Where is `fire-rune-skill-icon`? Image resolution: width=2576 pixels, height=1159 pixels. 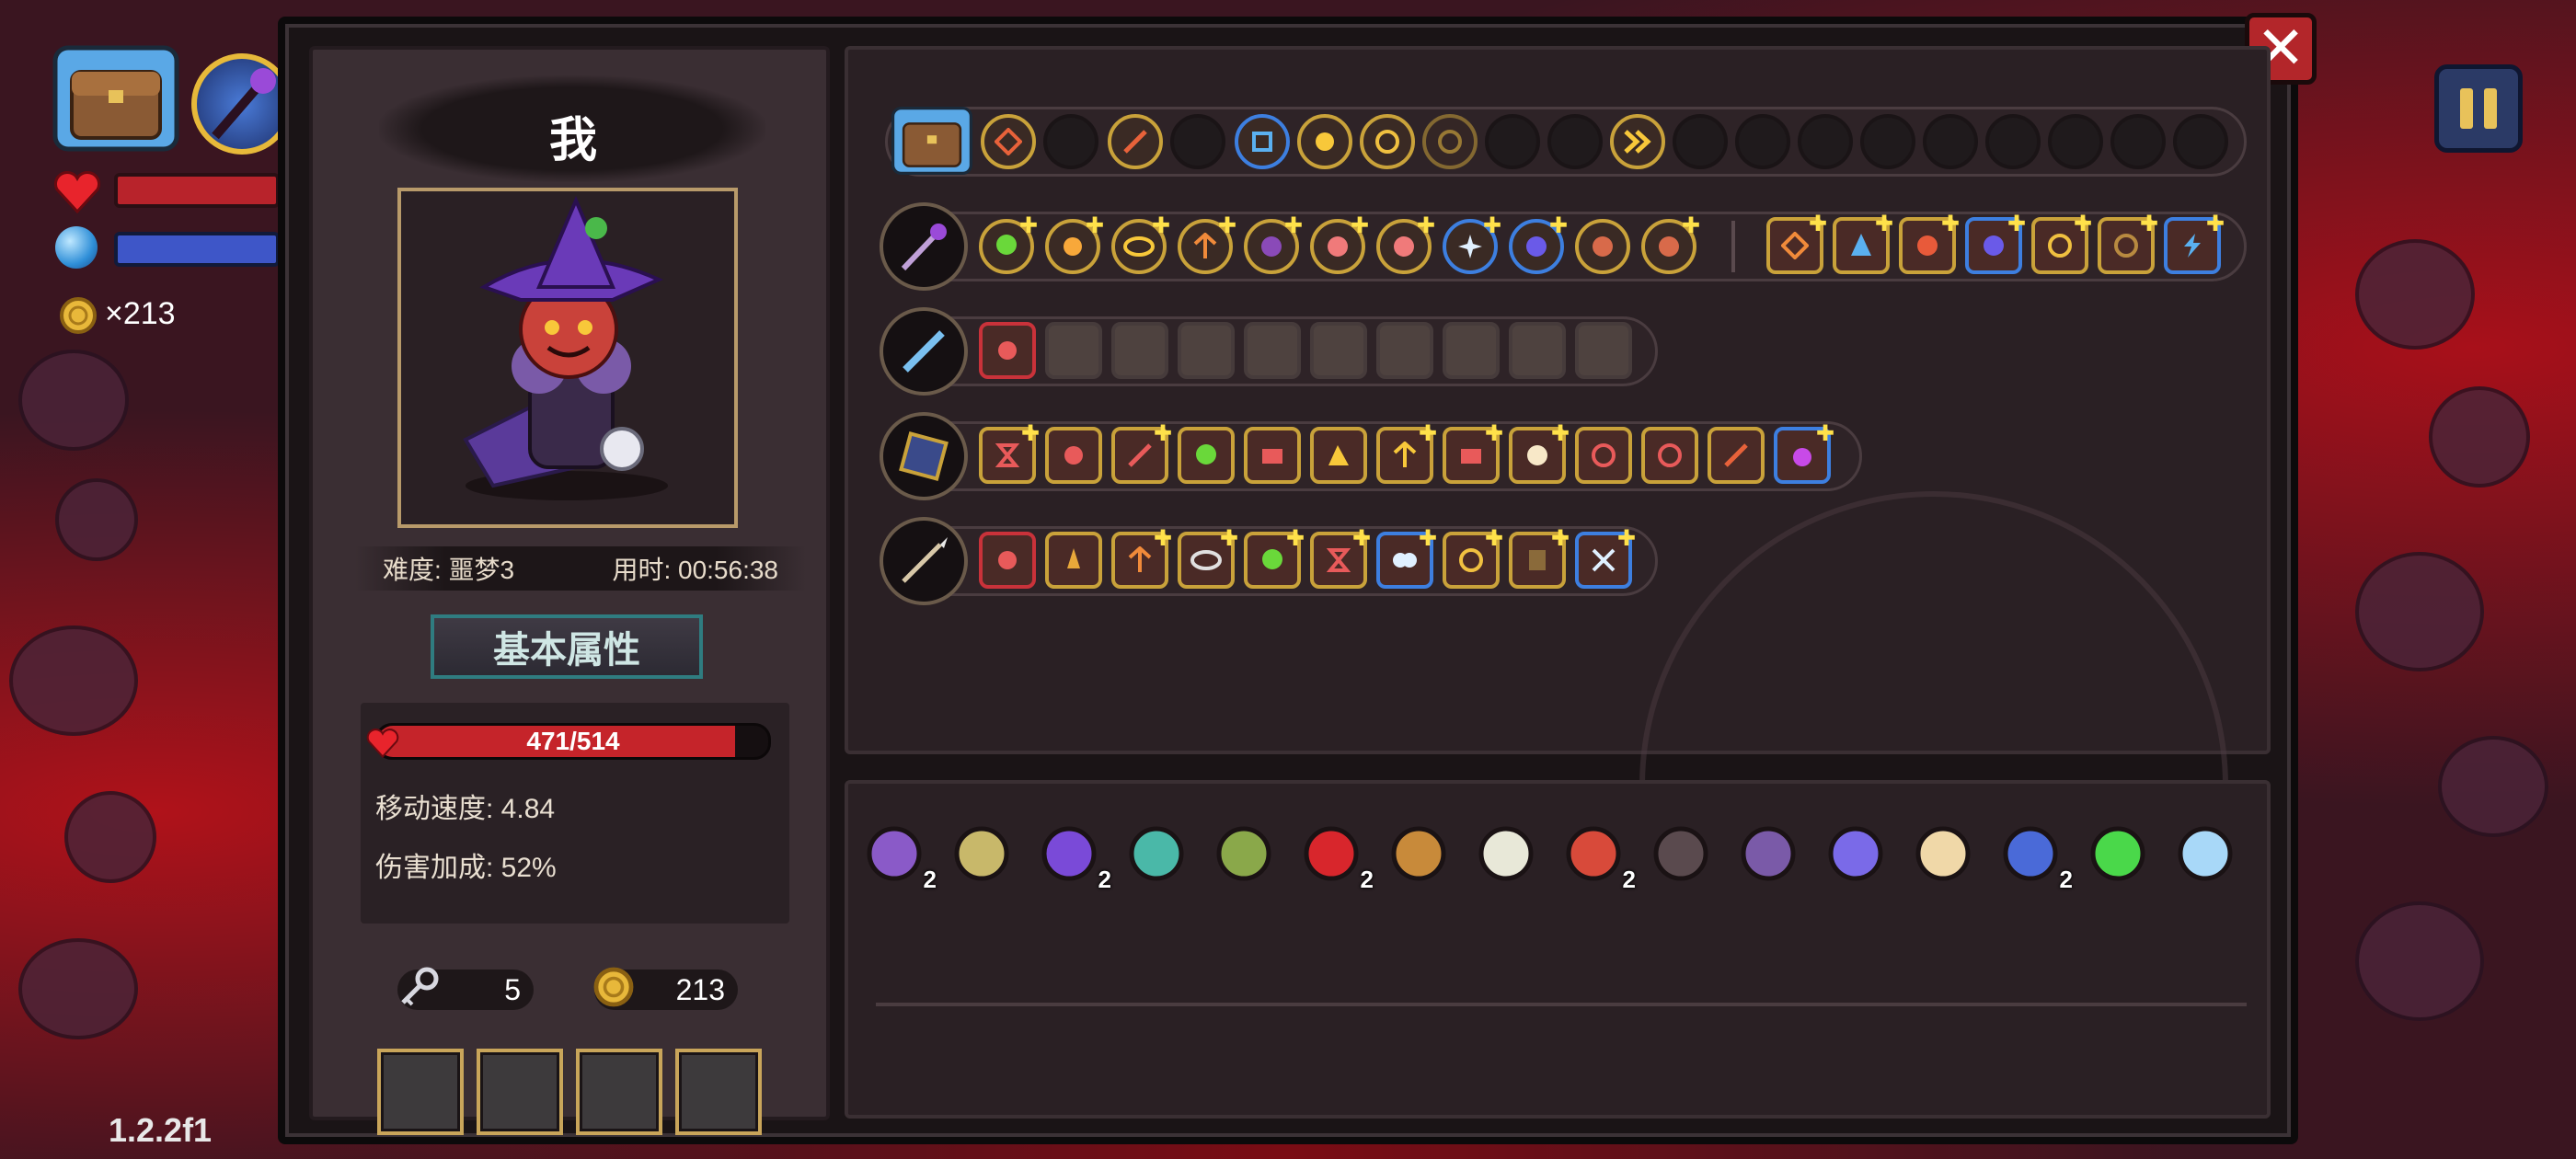 fire-rune-skill-icon is located at coordinates (1008, 141).